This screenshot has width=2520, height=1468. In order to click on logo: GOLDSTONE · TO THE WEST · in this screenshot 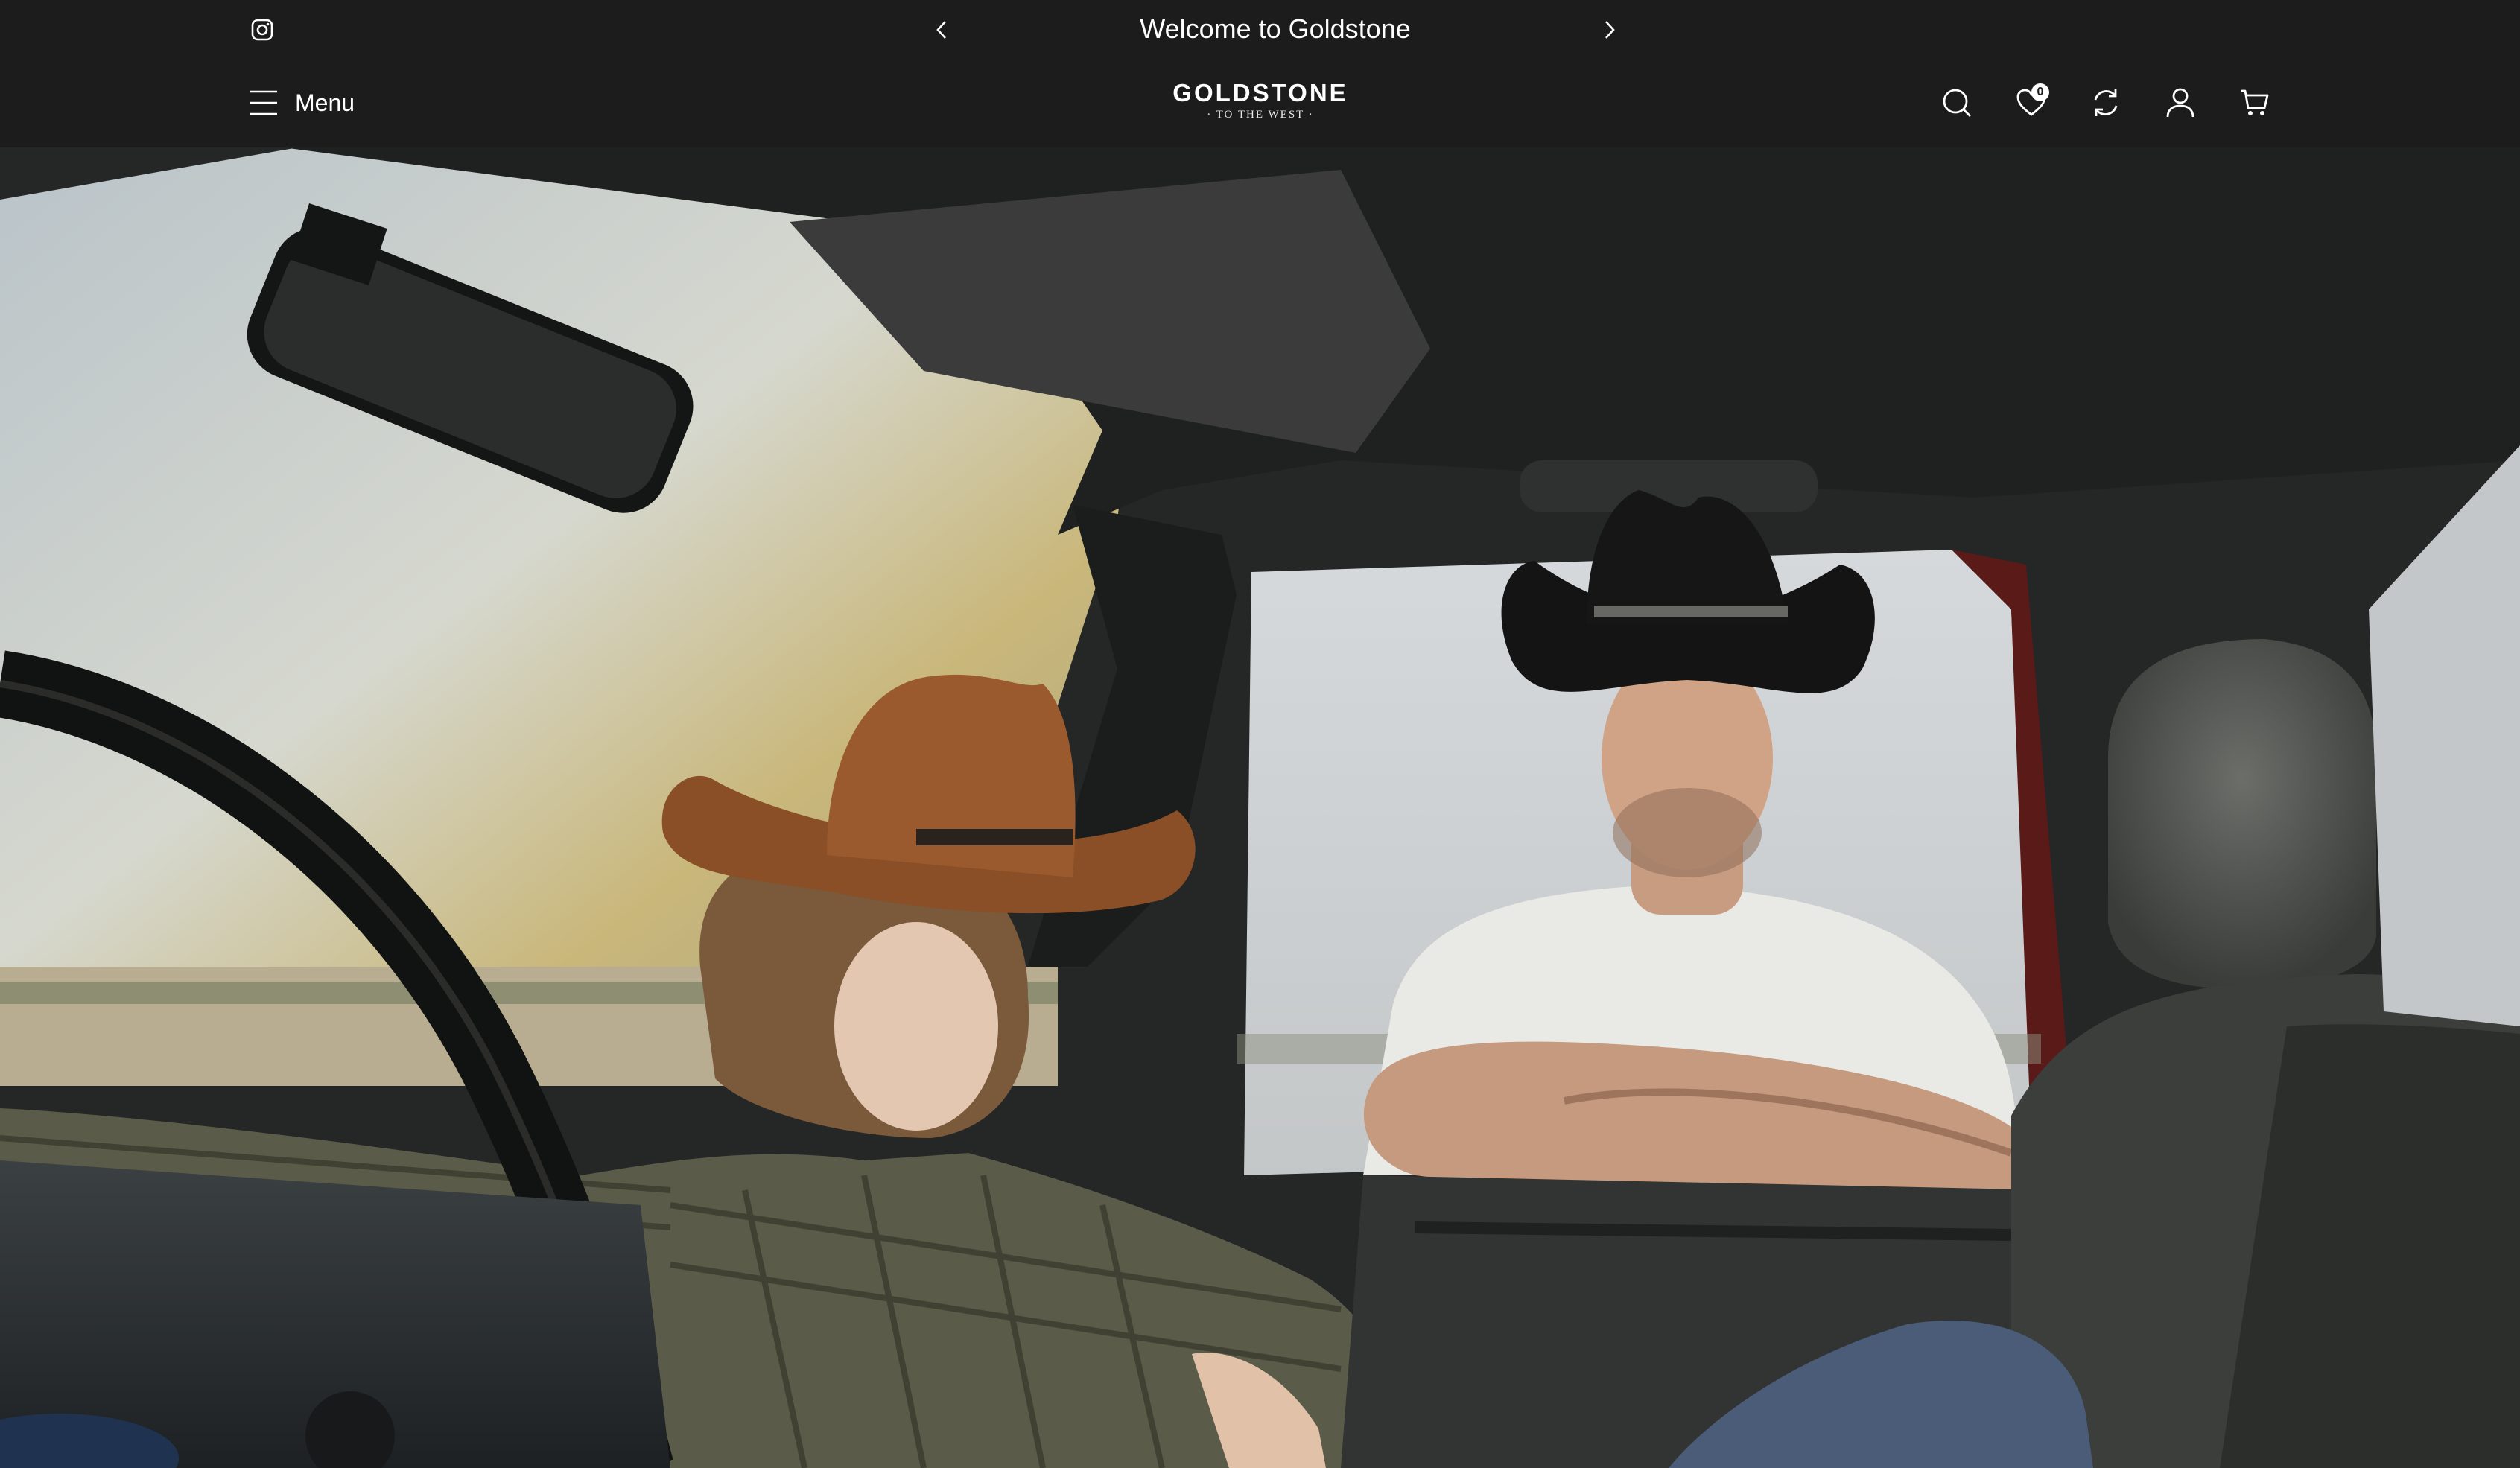, I will do `click(1260, 103)`.